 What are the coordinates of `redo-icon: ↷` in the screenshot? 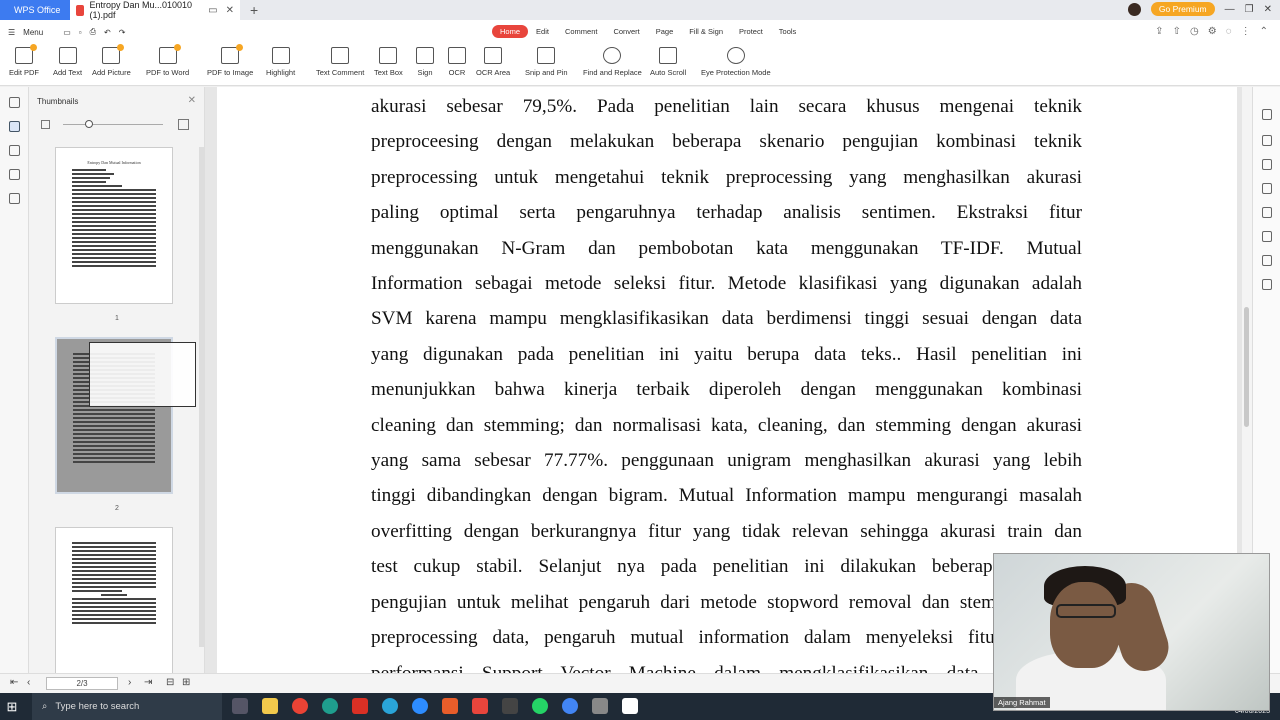 It's located at (122, 32).